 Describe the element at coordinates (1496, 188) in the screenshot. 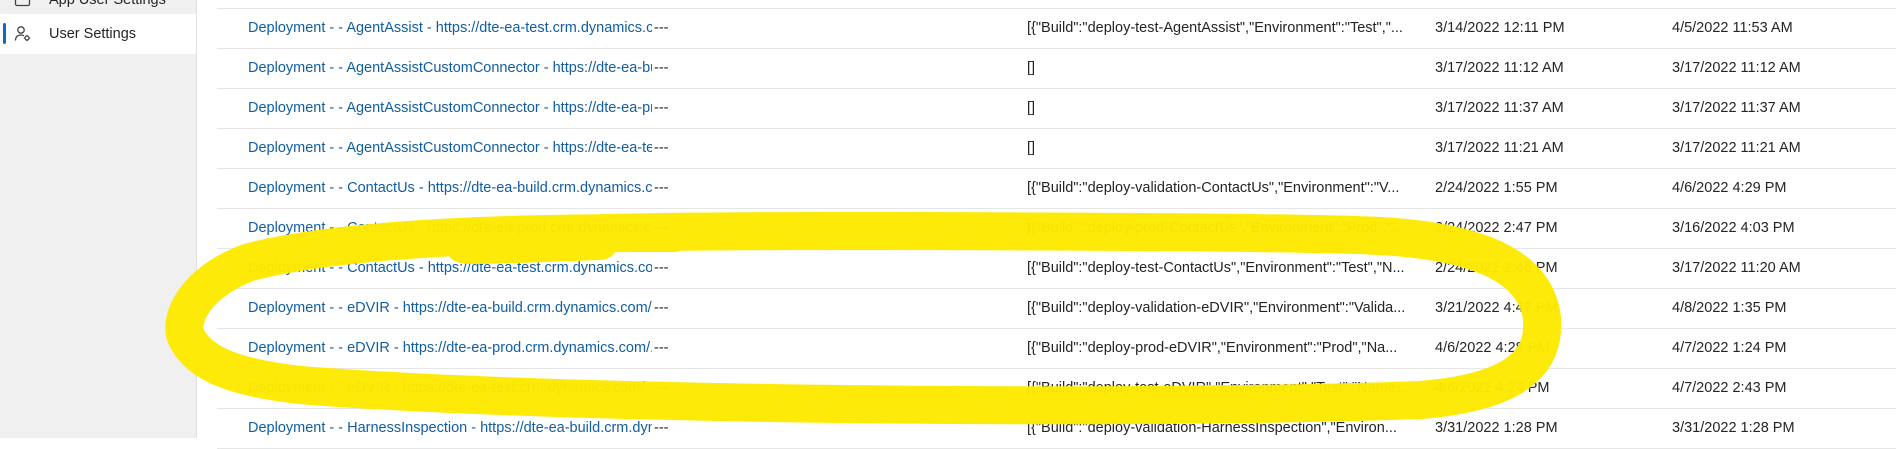

I see `created-on: 2/24/2022 1:55 PM` at that location.